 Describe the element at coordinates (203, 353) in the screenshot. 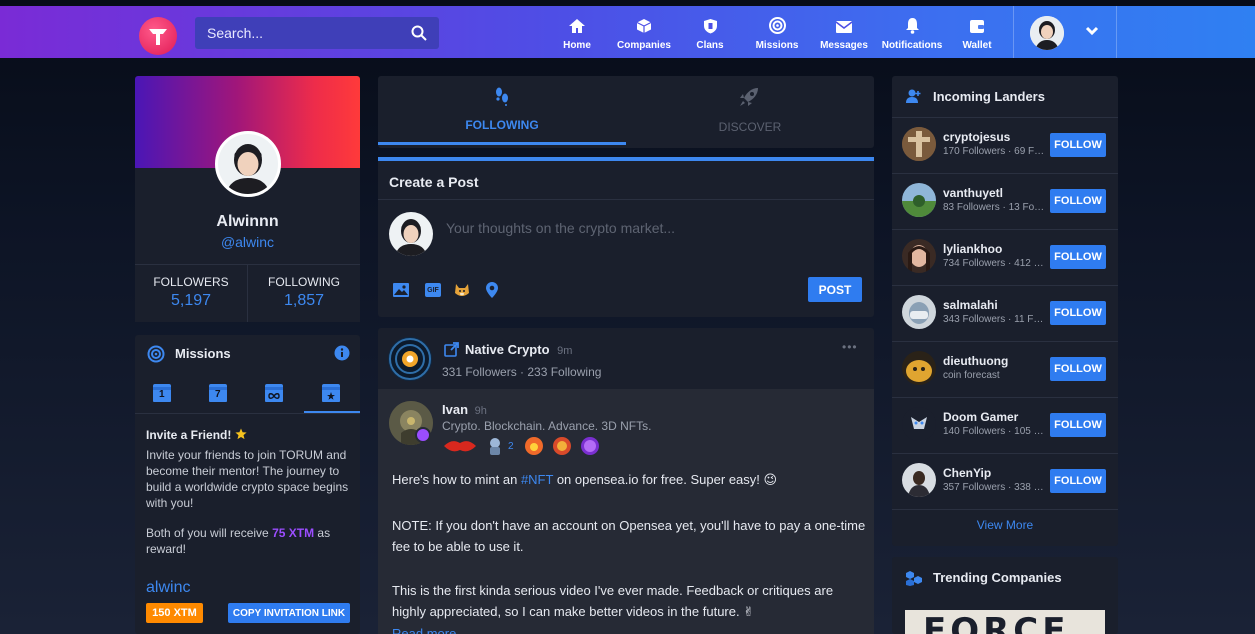

I see `missions-title: Missions` at that location.